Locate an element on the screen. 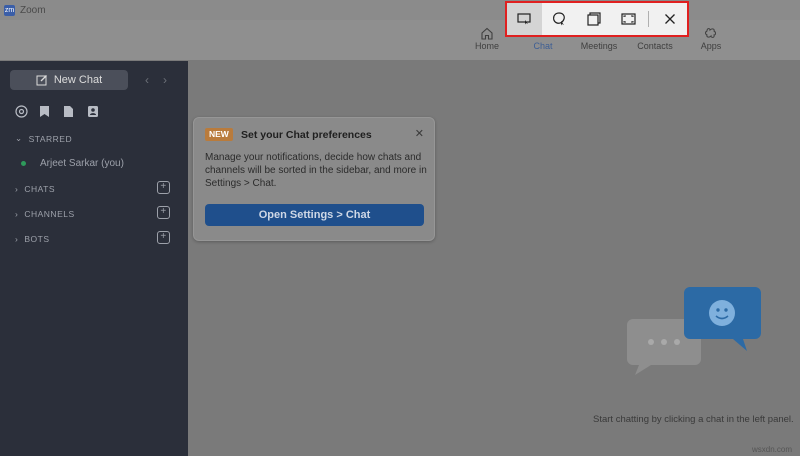 The width and height of the screenshot is (800, 456). freeform-snip-button is located at coordinates (559, 19).